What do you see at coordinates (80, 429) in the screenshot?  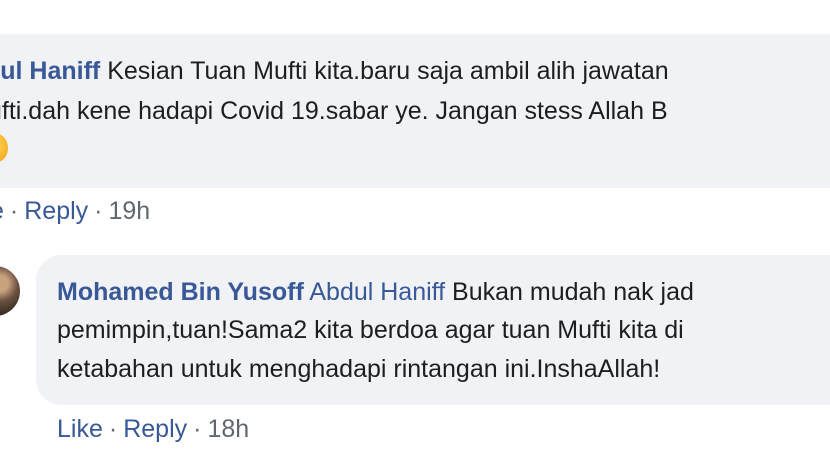 I see `like-link: Like` at bounding box center [80, 429].